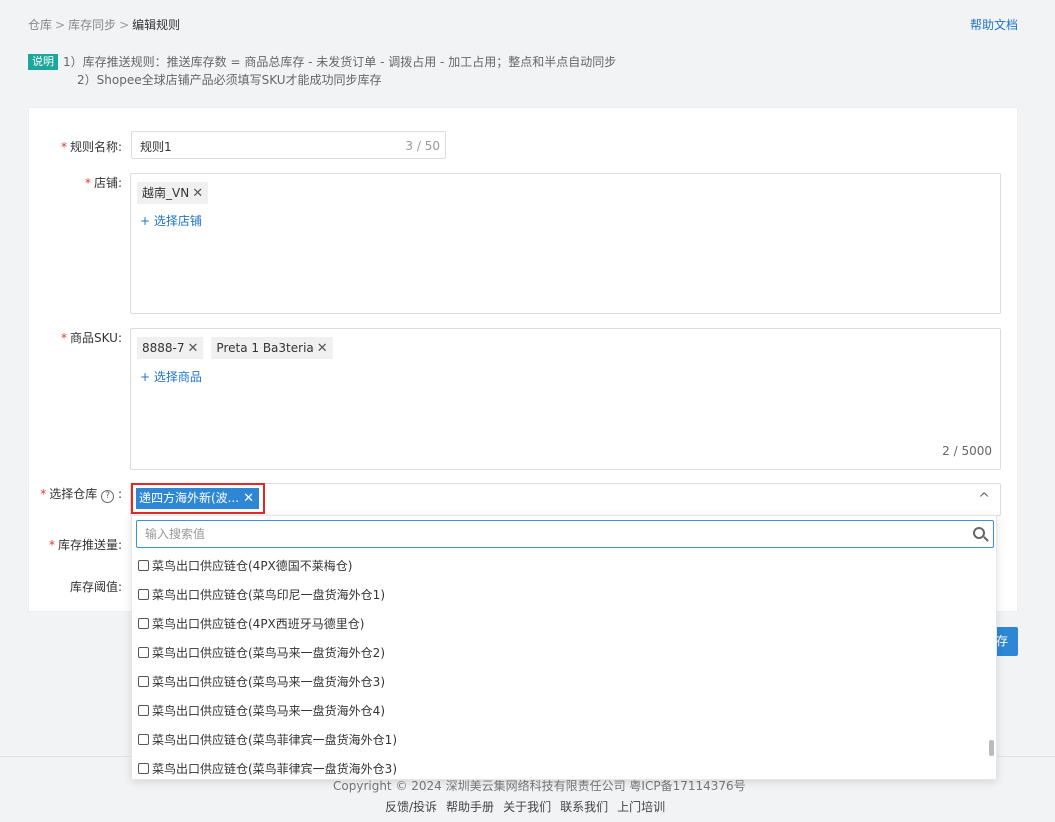 This screenshot has height=822, width=1055. Describe the element at coordinates (171, 220) in the screenshot. I see `select-shop-button: + 选择店铺` at that location.